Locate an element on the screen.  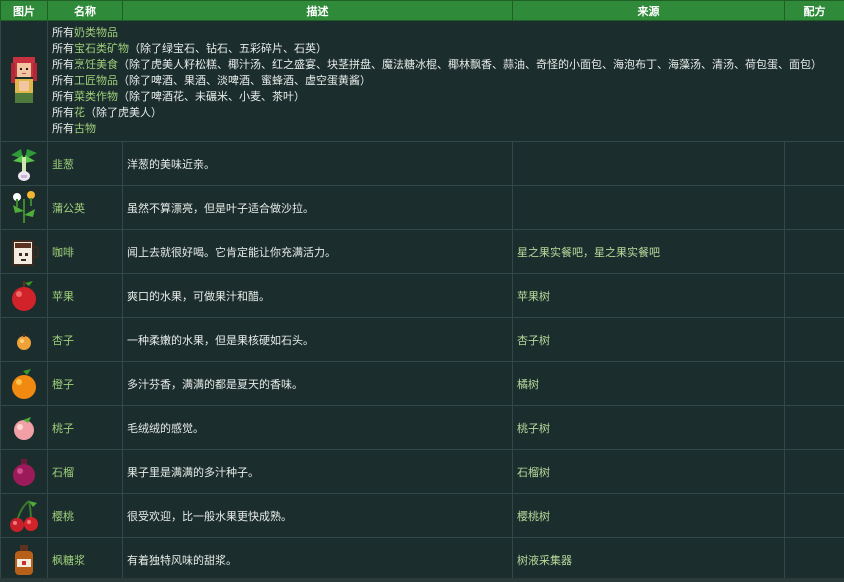
table-row: 枫糖浆 有着独特风味的甜浆。 树液采集器 is located at coordinates (422, 559).